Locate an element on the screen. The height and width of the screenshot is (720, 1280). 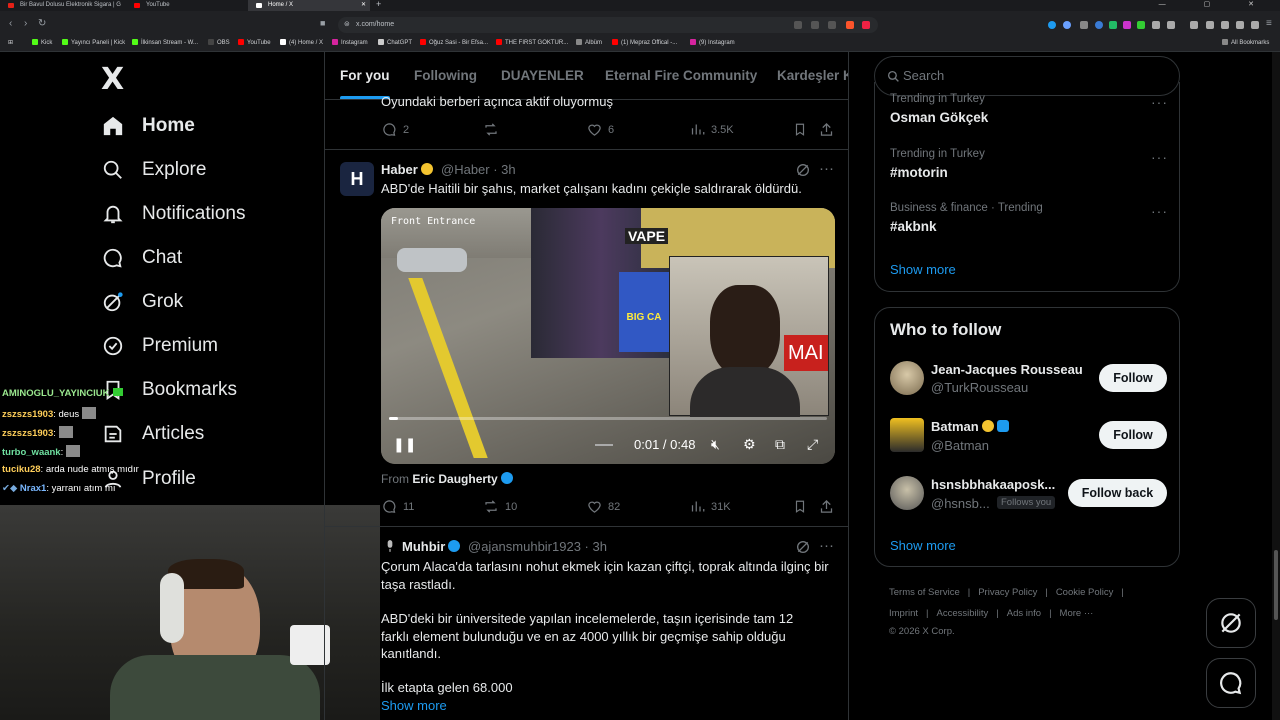
reply-button: 2 is located at coordinates (395, 129).